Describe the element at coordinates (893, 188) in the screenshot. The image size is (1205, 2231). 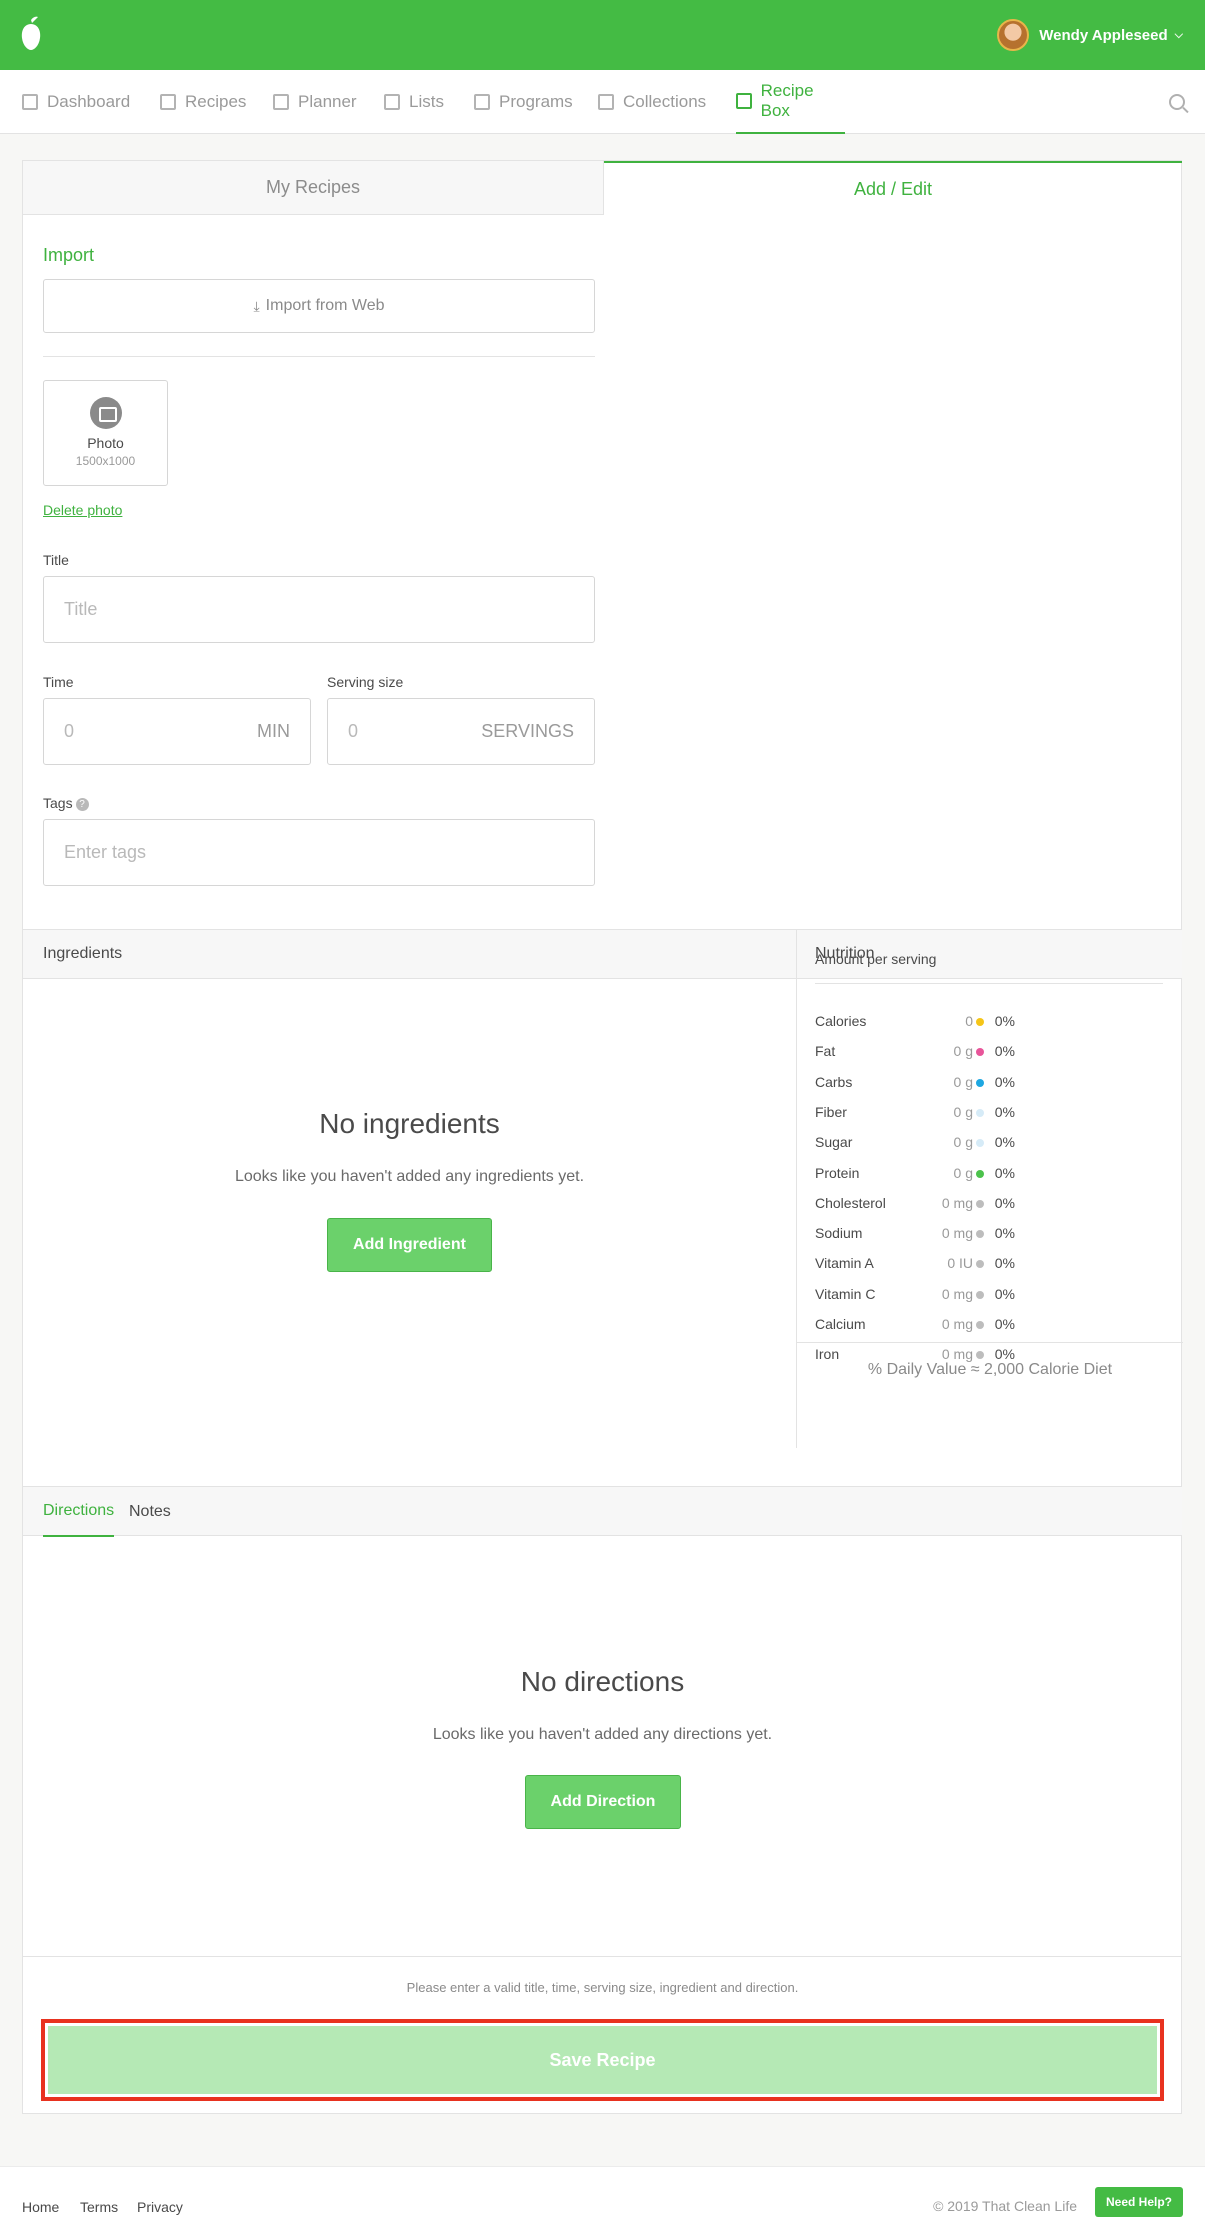
I see `tab-add-edit: Add / Edit` at that location.